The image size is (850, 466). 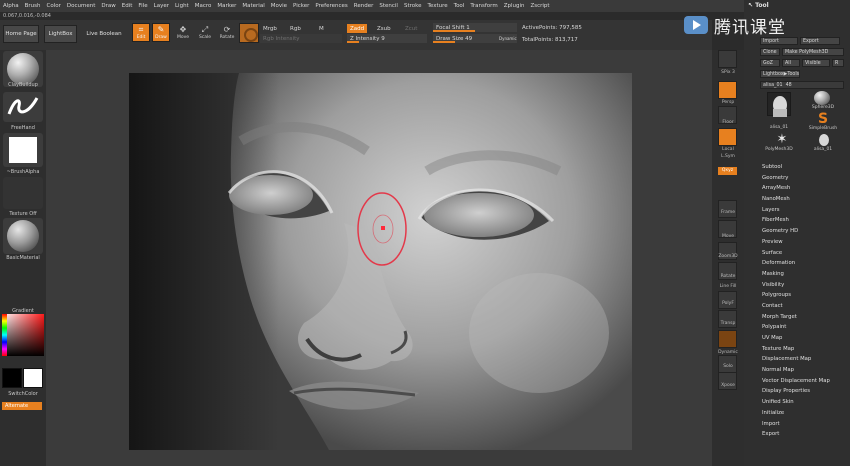 What do you see at coordinates (23, 394) in the screenshot?
I see `switch-color-label: SwitchColor` at bounding box center [23, 394].